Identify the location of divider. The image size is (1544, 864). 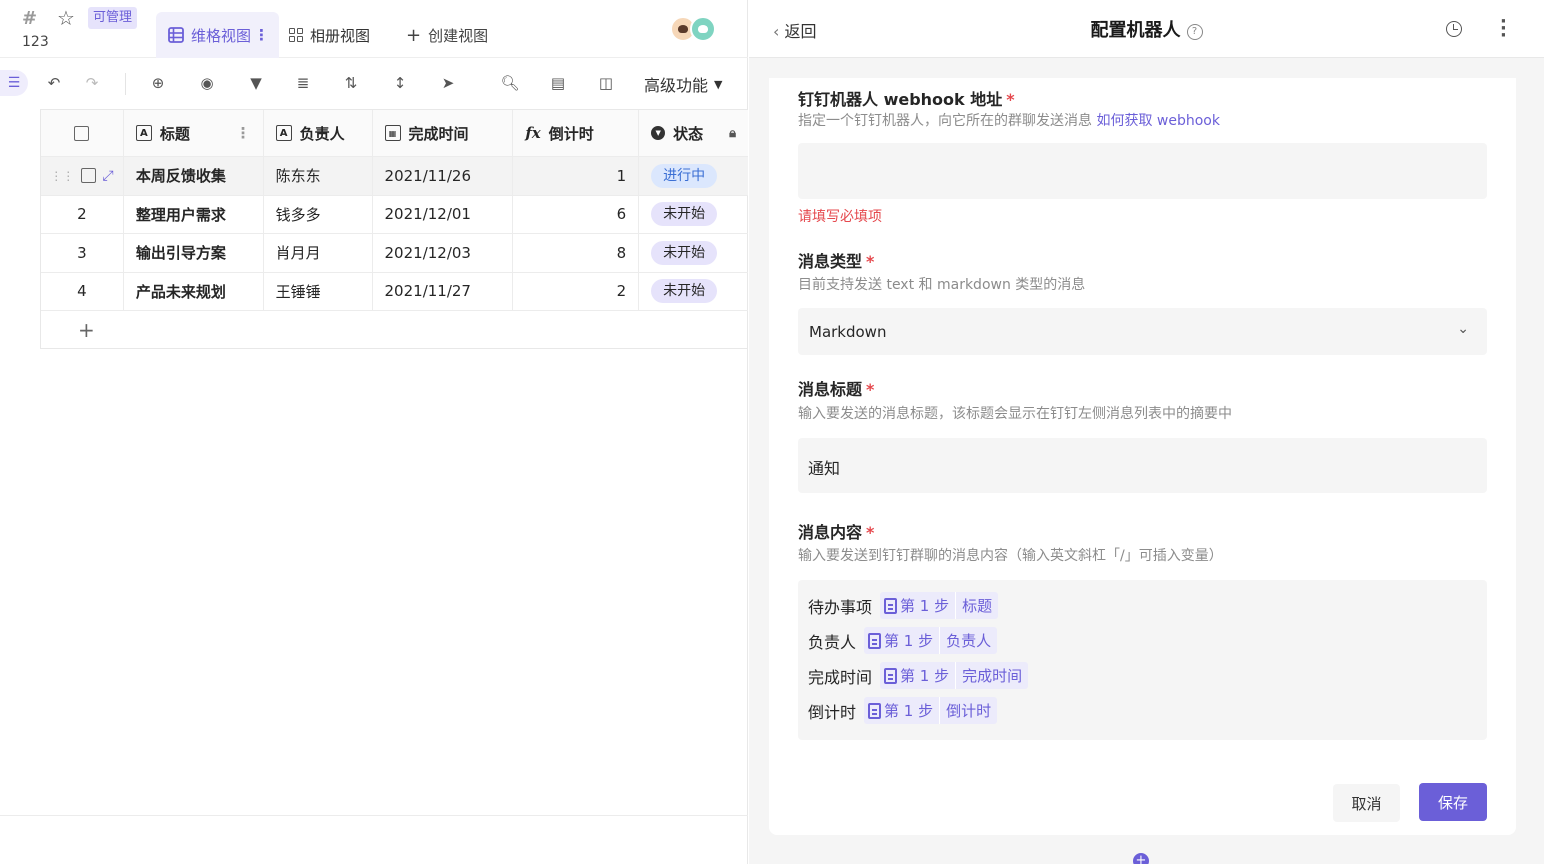
(374, 815).